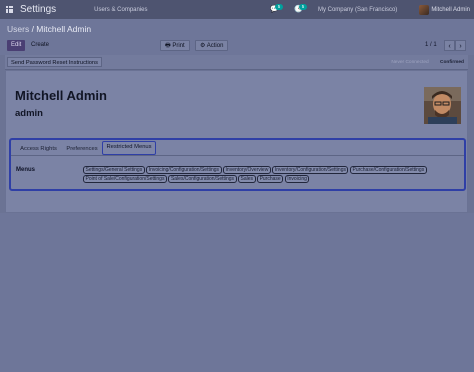  I want to click on tab-preferences: Preferences, so click(82, 149).